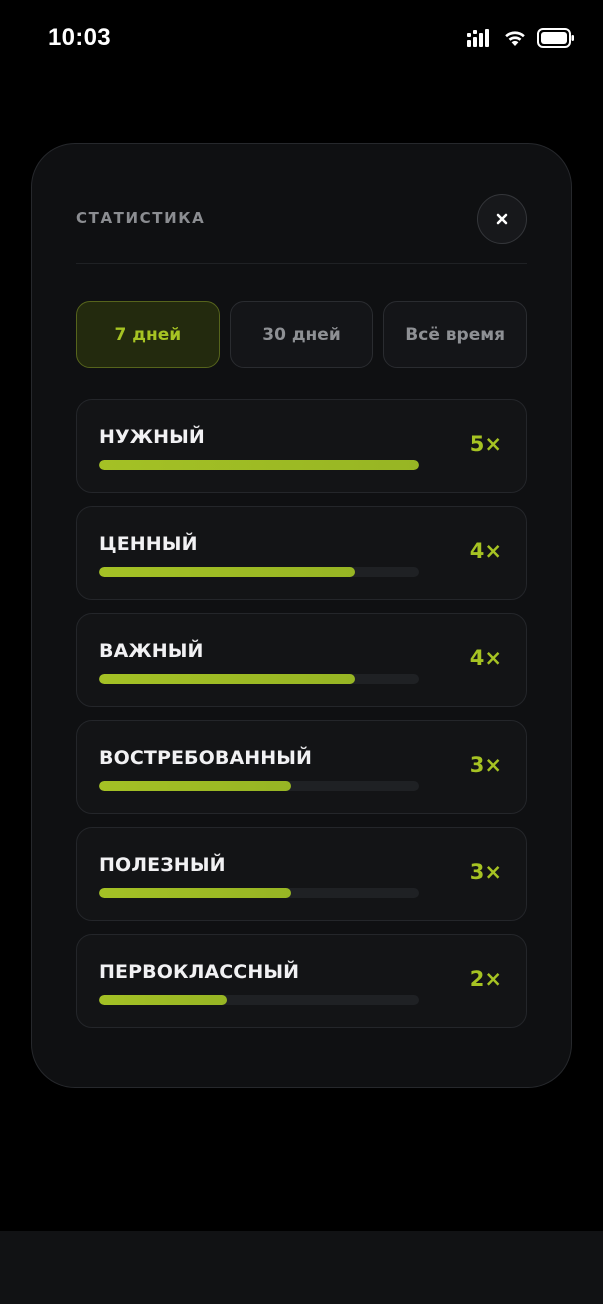  Describe the element at coordinates (148, 334) in the screenshot. I see `tab-7-days: 7 дней` at that location.